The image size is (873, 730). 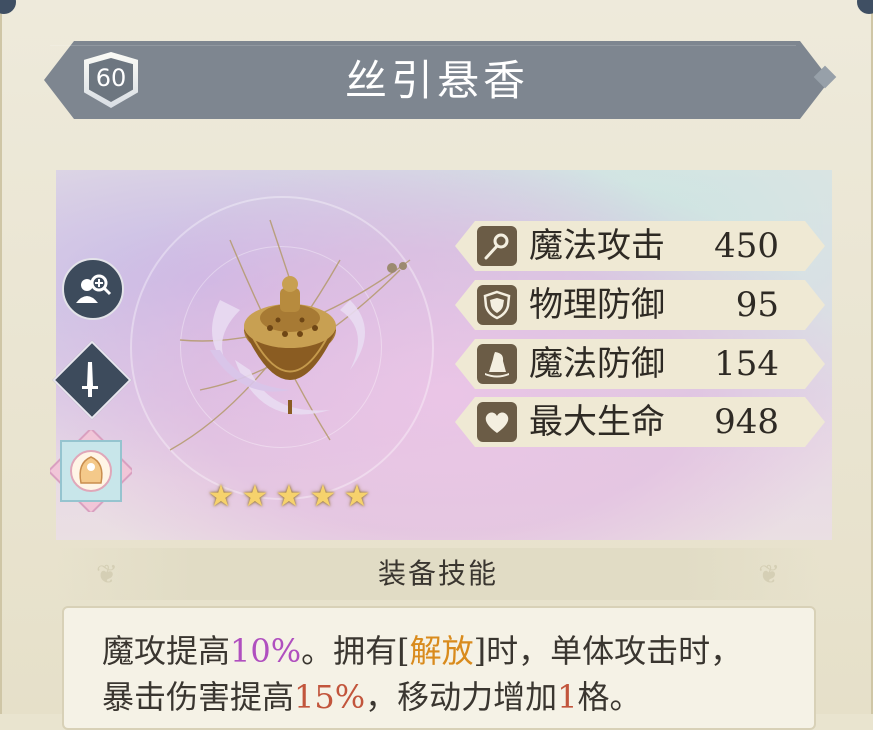 I want to click on equipment-skill-header: ❦ 装备技能 ❦, so click(x=438, y=574).